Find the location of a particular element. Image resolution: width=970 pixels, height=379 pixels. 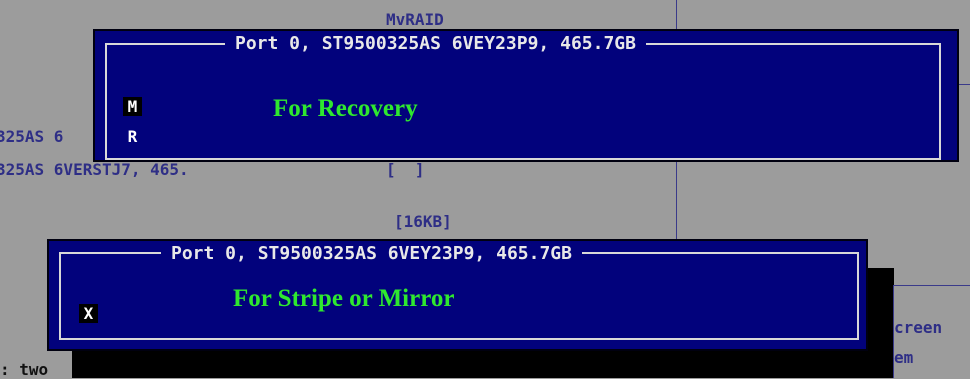

footer-text: : two is located at coordinates (24, 369).